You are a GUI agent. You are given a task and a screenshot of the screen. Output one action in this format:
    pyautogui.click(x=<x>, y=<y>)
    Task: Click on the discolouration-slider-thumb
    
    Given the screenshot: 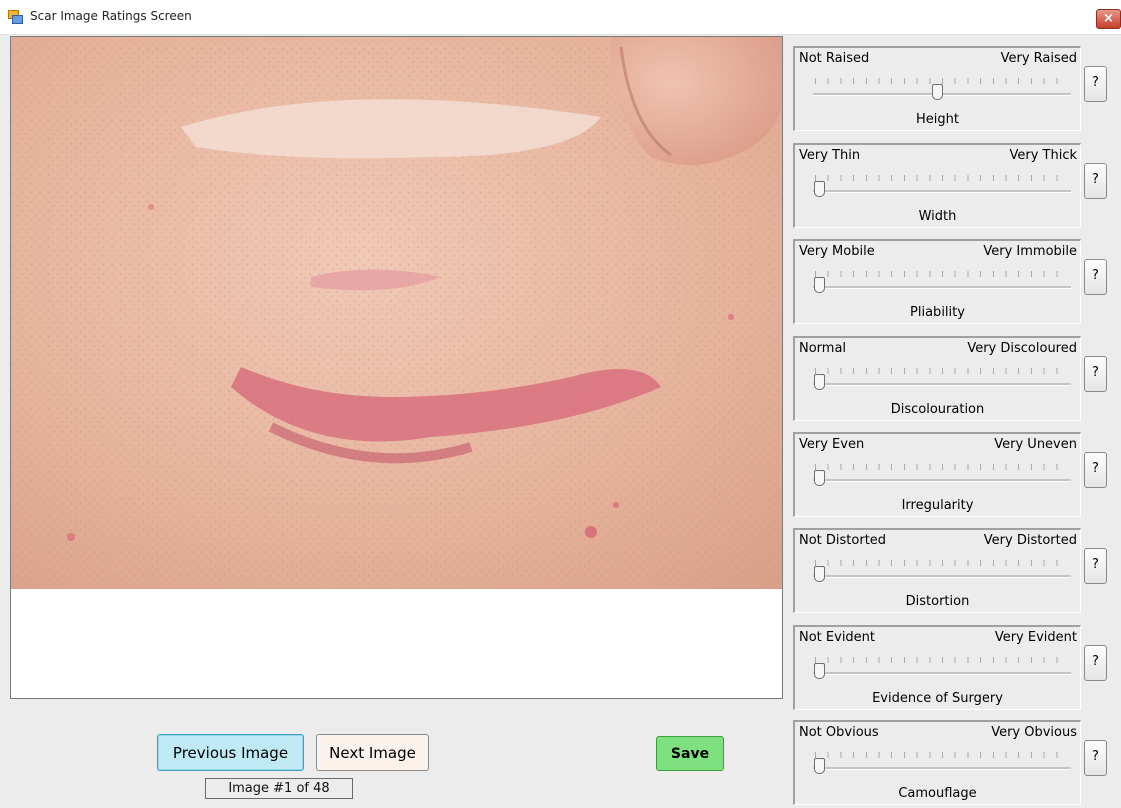 What is the action you would take?
    pyautogui.click(x=819, y=382)
    